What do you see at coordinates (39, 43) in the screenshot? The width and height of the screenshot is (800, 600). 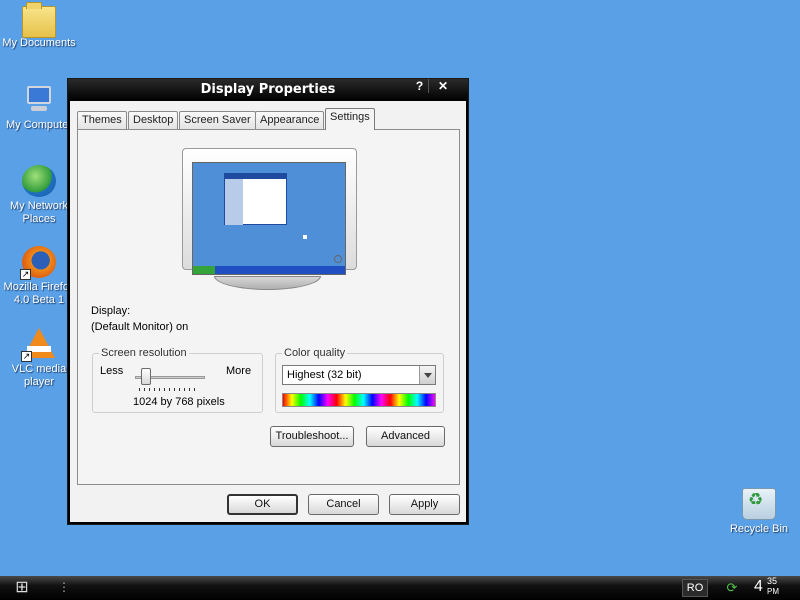 I see `desktop-icon-label: My Documents` at bounding box center [39, 43].